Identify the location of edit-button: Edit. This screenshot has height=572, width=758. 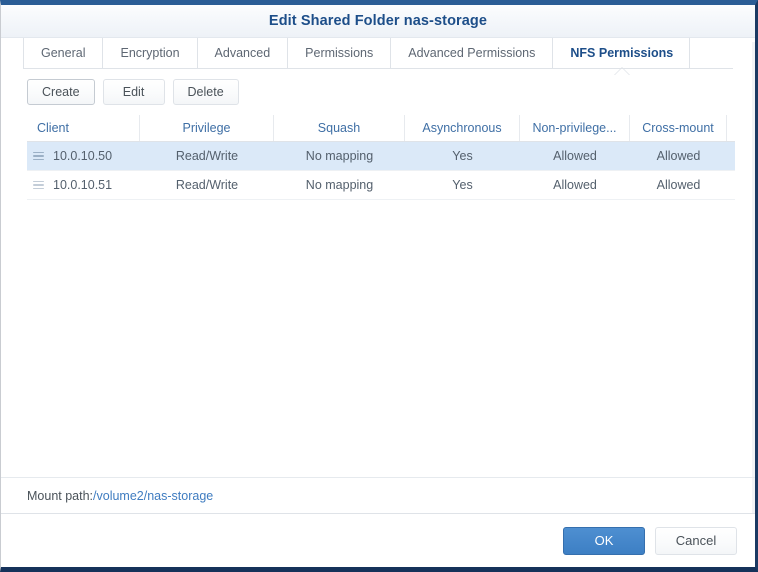
(133, 92).